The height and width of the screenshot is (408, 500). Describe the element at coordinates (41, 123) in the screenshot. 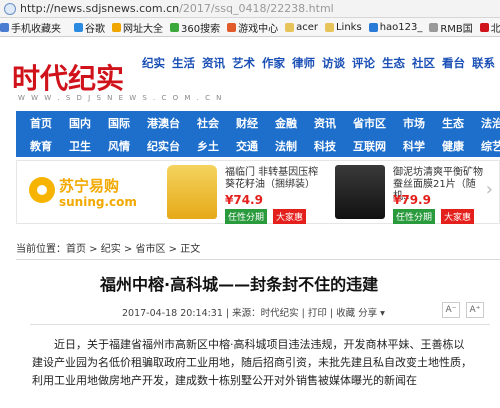

I see `main-nav-item: 首页` at that location.